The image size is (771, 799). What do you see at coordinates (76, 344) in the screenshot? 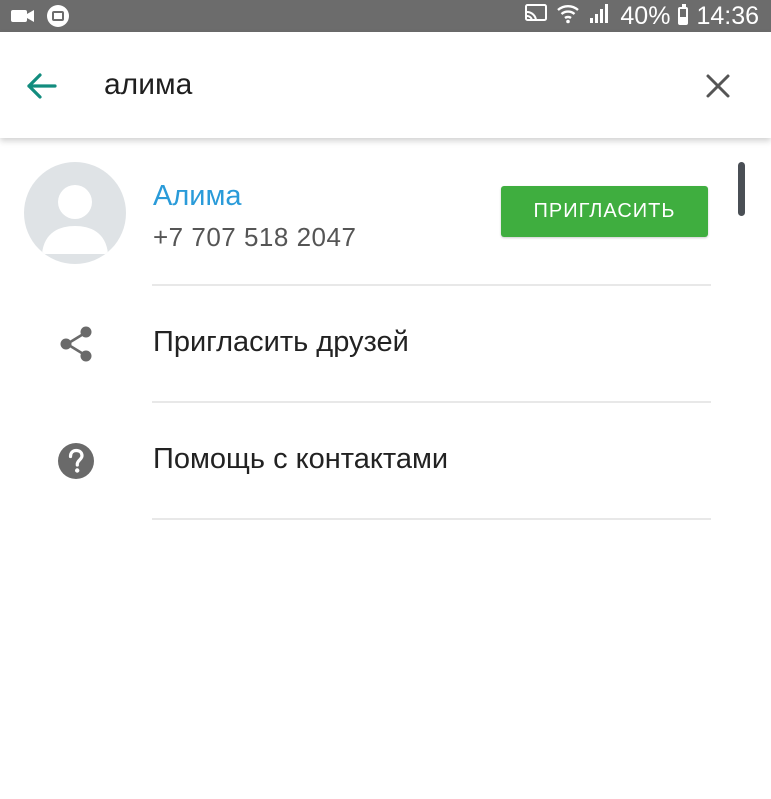
I see `share-icon` at bounding box center [76, 344].